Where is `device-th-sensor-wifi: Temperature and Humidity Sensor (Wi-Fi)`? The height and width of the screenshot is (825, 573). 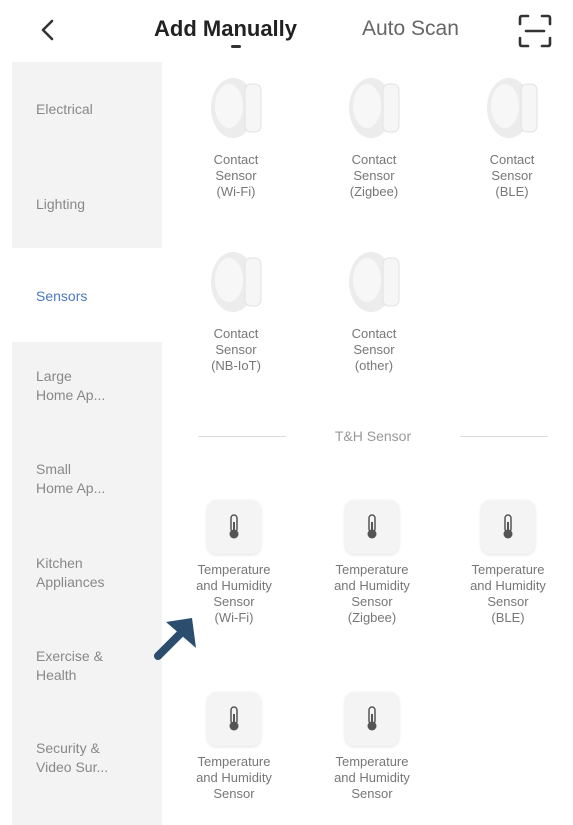
device-th-sensor-wifi: Temperature and Humidity Sensor (Wi-Fi) is located at coordinates (234, 561).